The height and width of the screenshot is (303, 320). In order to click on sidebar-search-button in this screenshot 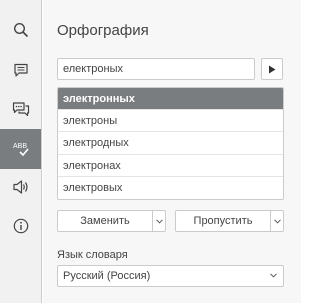, I will do `click(20, 30)`.